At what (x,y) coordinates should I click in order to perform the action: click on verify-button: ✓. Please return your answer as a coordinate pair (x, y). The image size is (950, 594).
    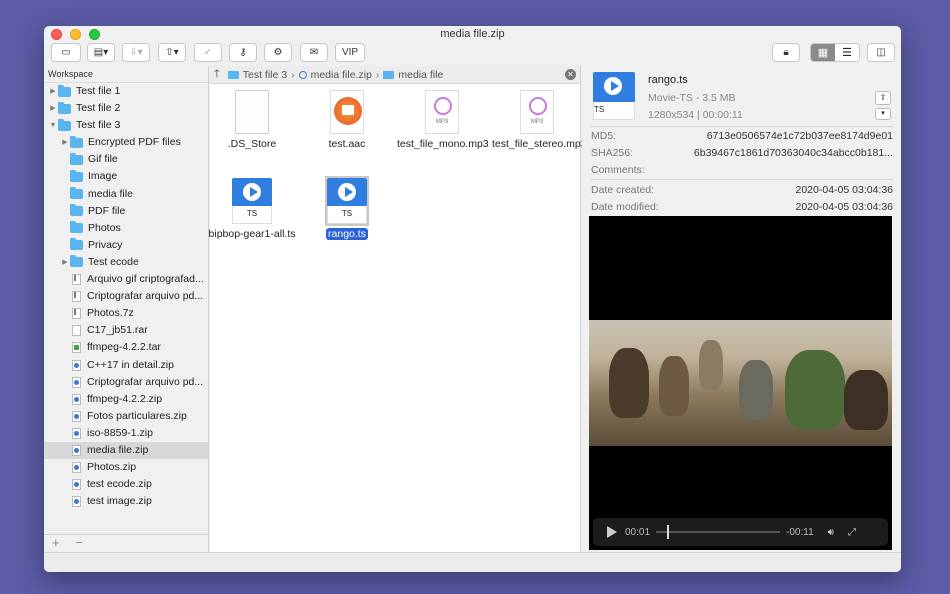
    Looking at the image, I should click on (208, 52).